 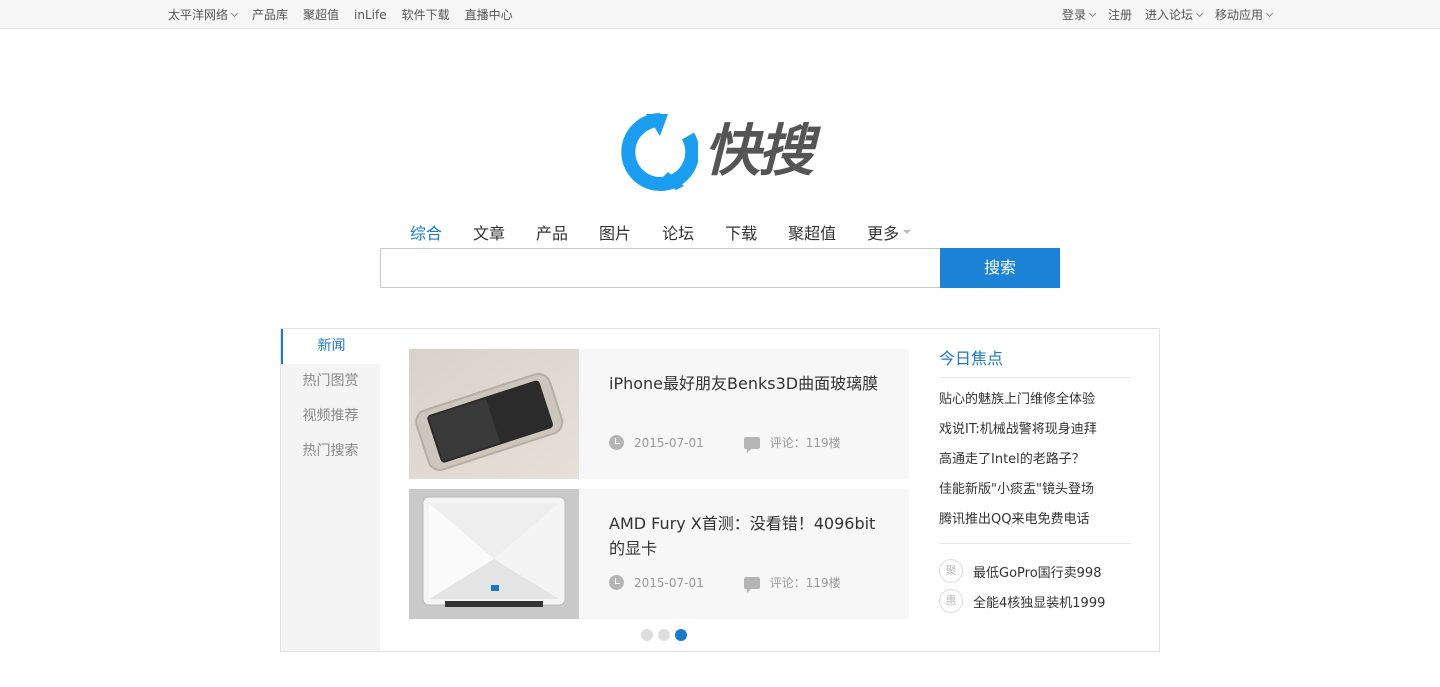 I want to click on search-input, so click(x=660, y=268).